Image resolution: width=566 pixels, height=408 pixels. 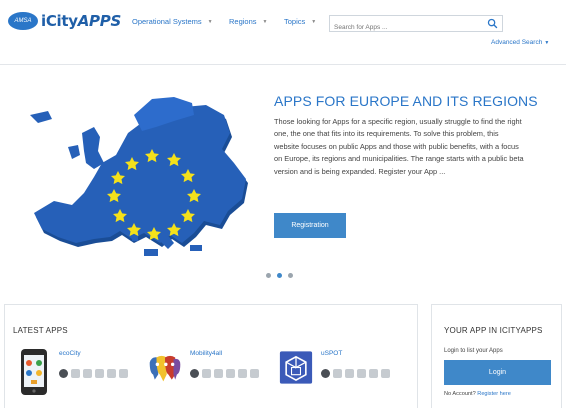 I want to click on cube-app-icon, so click(x=296, y=372).